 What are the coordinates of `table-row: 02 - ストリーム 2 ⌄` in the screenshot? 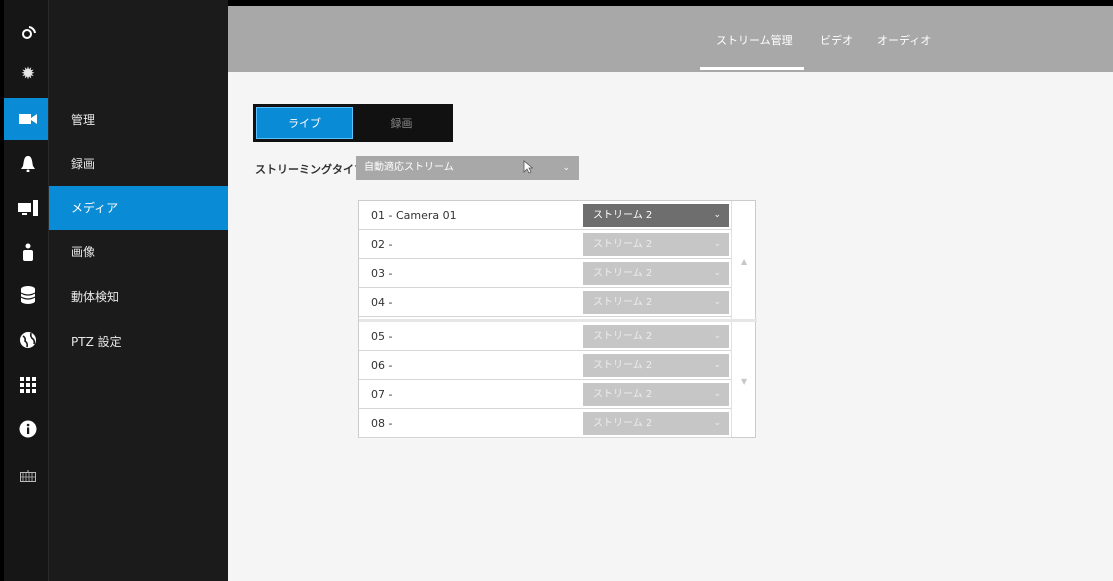 It's located at (545, 244).